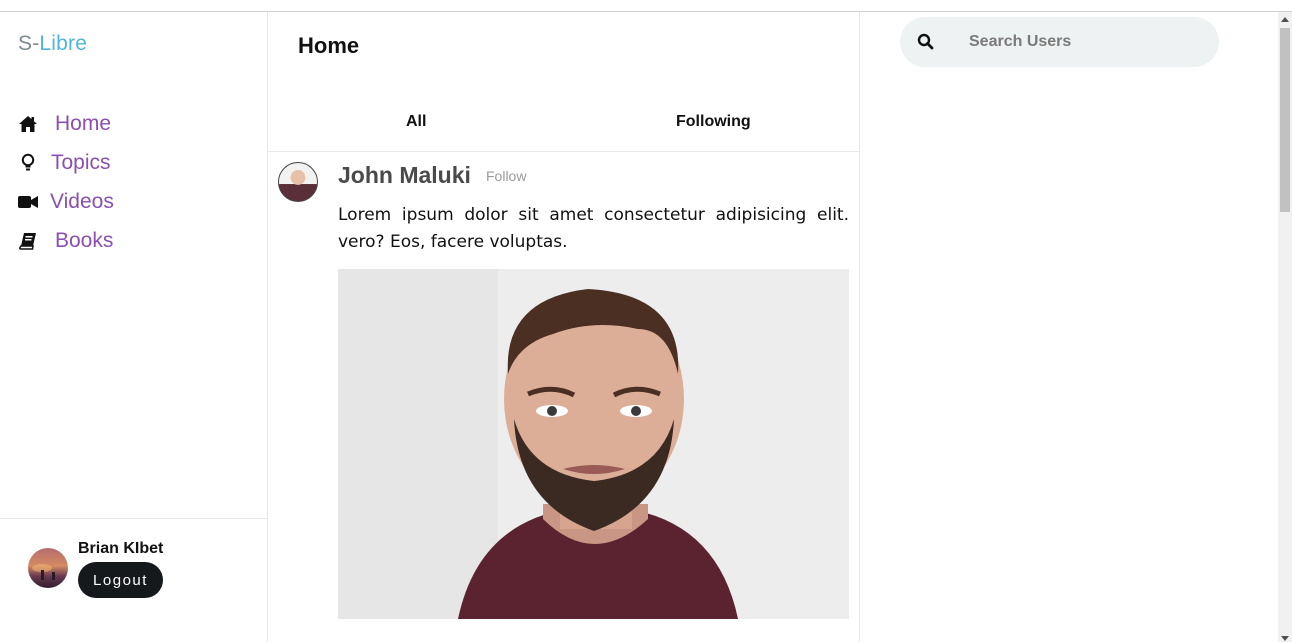 The image size is (1292, 642). I want to click on page-title: Home, so click(329, 45).